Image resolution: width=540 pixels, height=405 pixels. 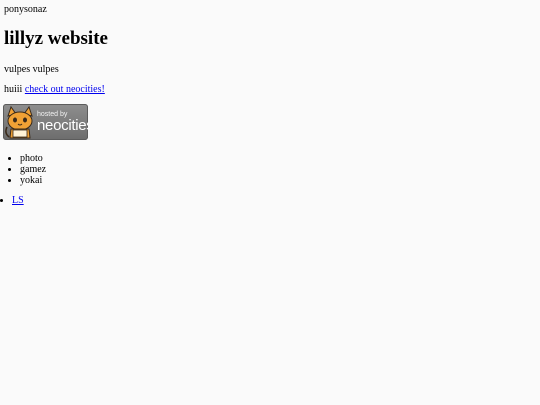 I want to click on page-title: lillyz website, so click(x=56, y=38).